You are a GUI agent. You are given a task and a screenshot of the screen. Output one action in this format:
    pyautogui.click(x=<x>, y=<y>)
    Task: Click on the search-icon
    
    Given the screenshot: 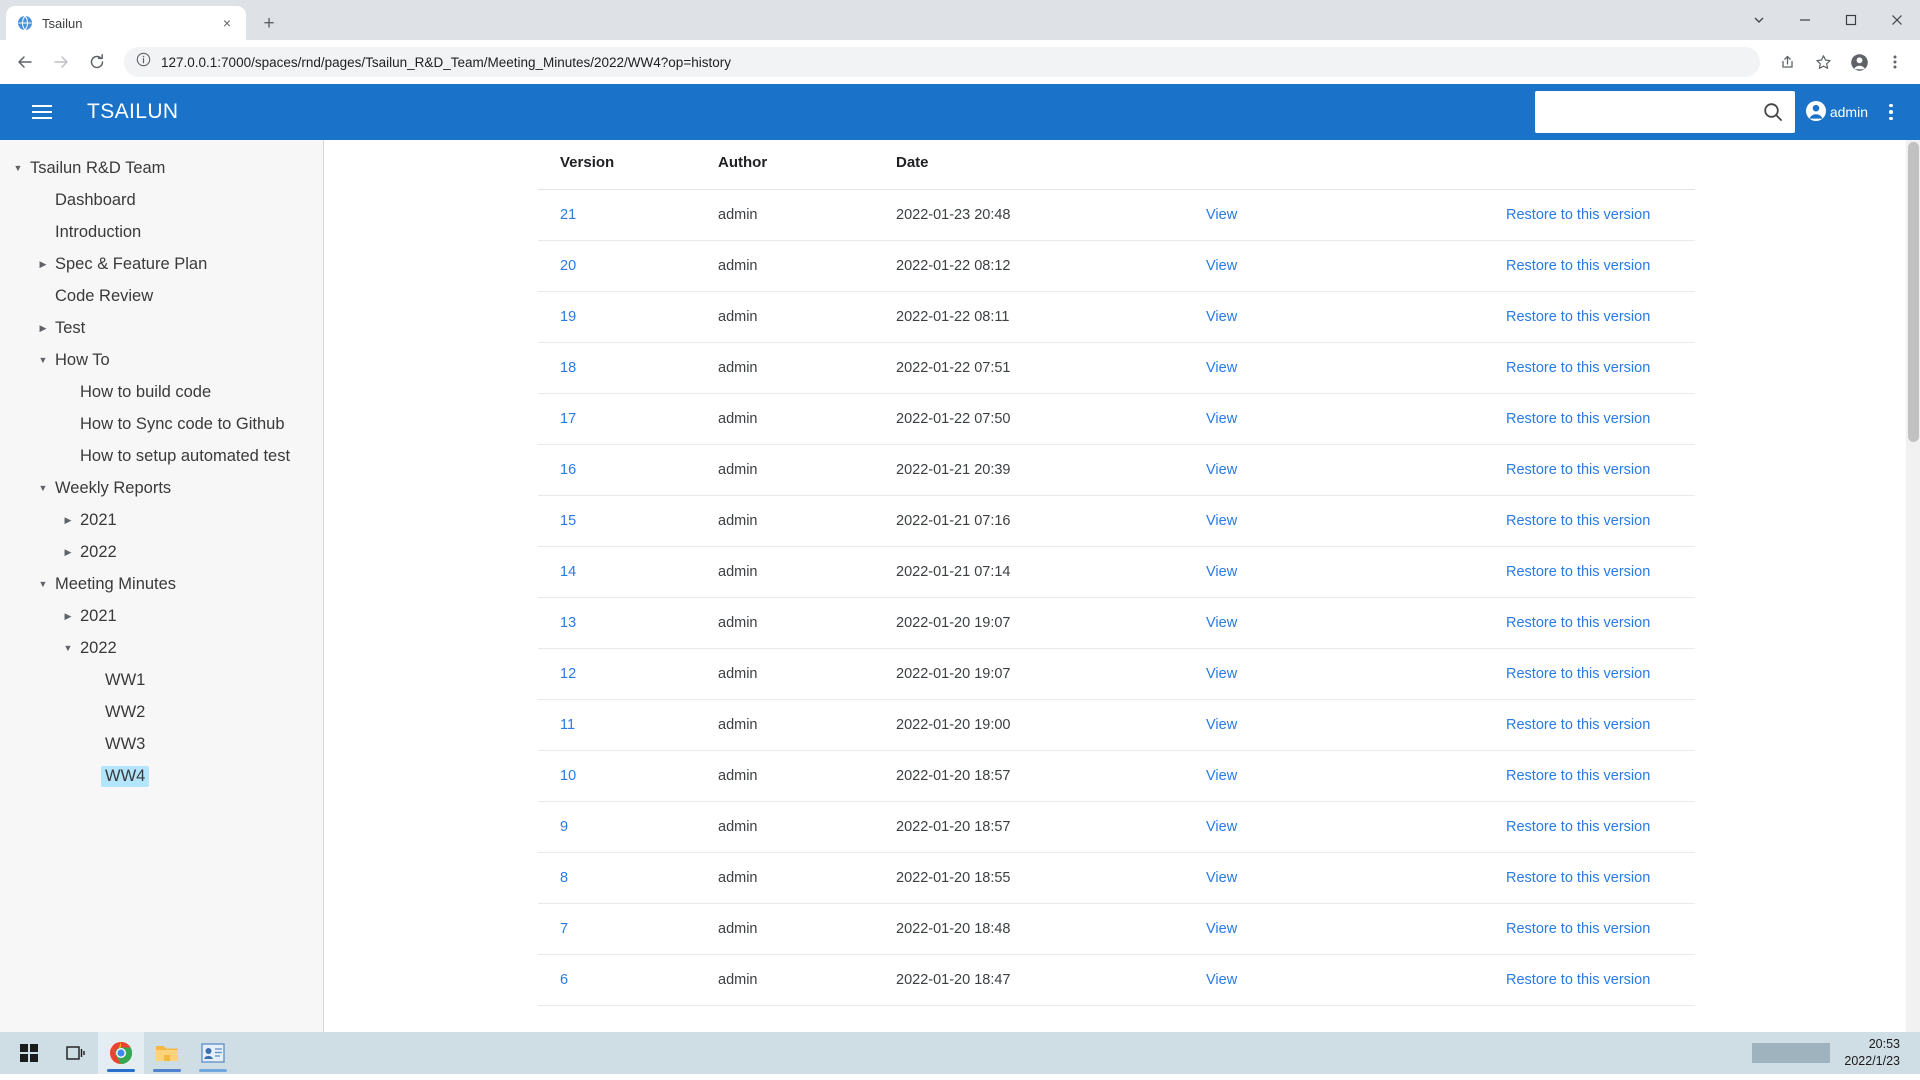 What is the action you would take?
    pyautogui.click(x=1773, y=112)
    